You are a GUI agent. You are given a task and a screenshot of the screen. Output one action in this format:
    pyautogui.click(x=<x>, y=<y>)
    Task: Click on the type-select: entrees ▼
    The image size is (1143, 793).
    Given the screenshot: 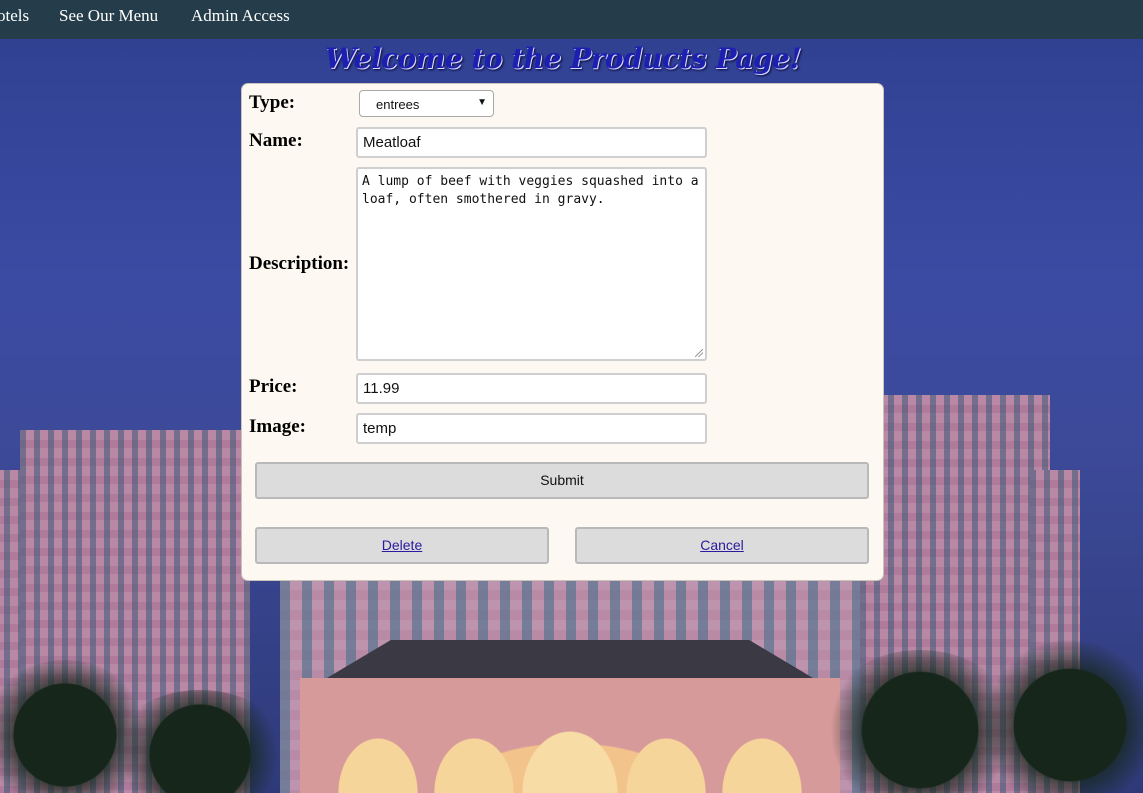 What is the action you would take?
    pyautogui.click(x=426, y=103)
    